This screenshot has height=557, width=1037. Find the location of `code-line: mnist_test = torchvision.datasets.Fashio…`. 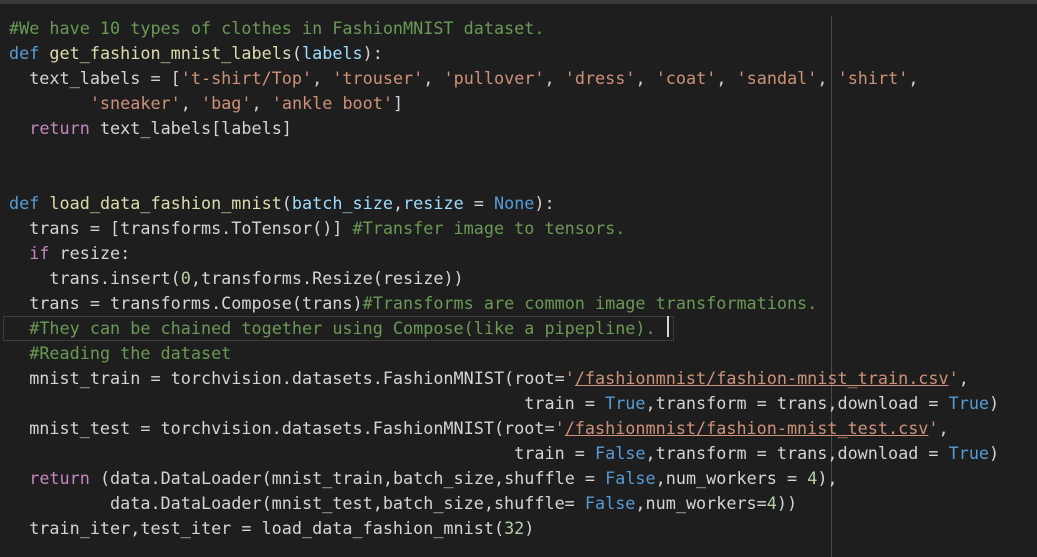

code-line: mnist_test = torchvision.datasets.Fashio… is located at coordinates (523, 428).